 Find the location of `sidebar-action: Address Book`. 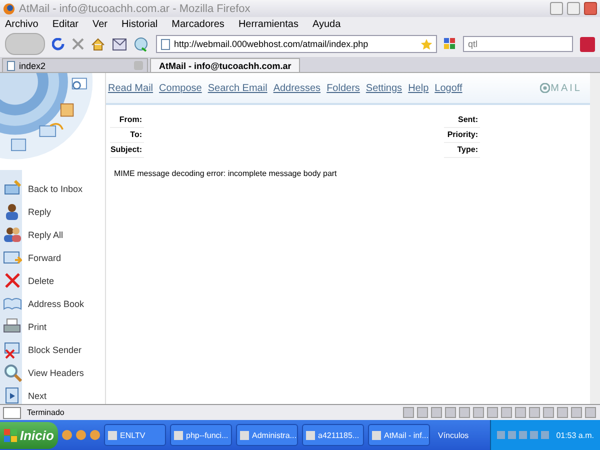

sidebar-action: Address Book is located at coordinates (52, 303).